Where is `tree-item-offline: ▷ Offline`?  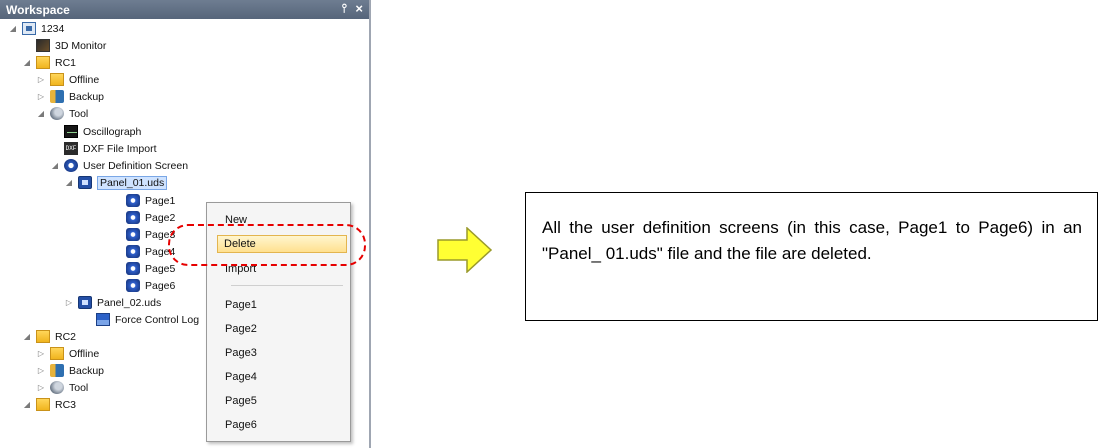
tree-item-offline: ▷ Offline is located at coordinates (67, 79).